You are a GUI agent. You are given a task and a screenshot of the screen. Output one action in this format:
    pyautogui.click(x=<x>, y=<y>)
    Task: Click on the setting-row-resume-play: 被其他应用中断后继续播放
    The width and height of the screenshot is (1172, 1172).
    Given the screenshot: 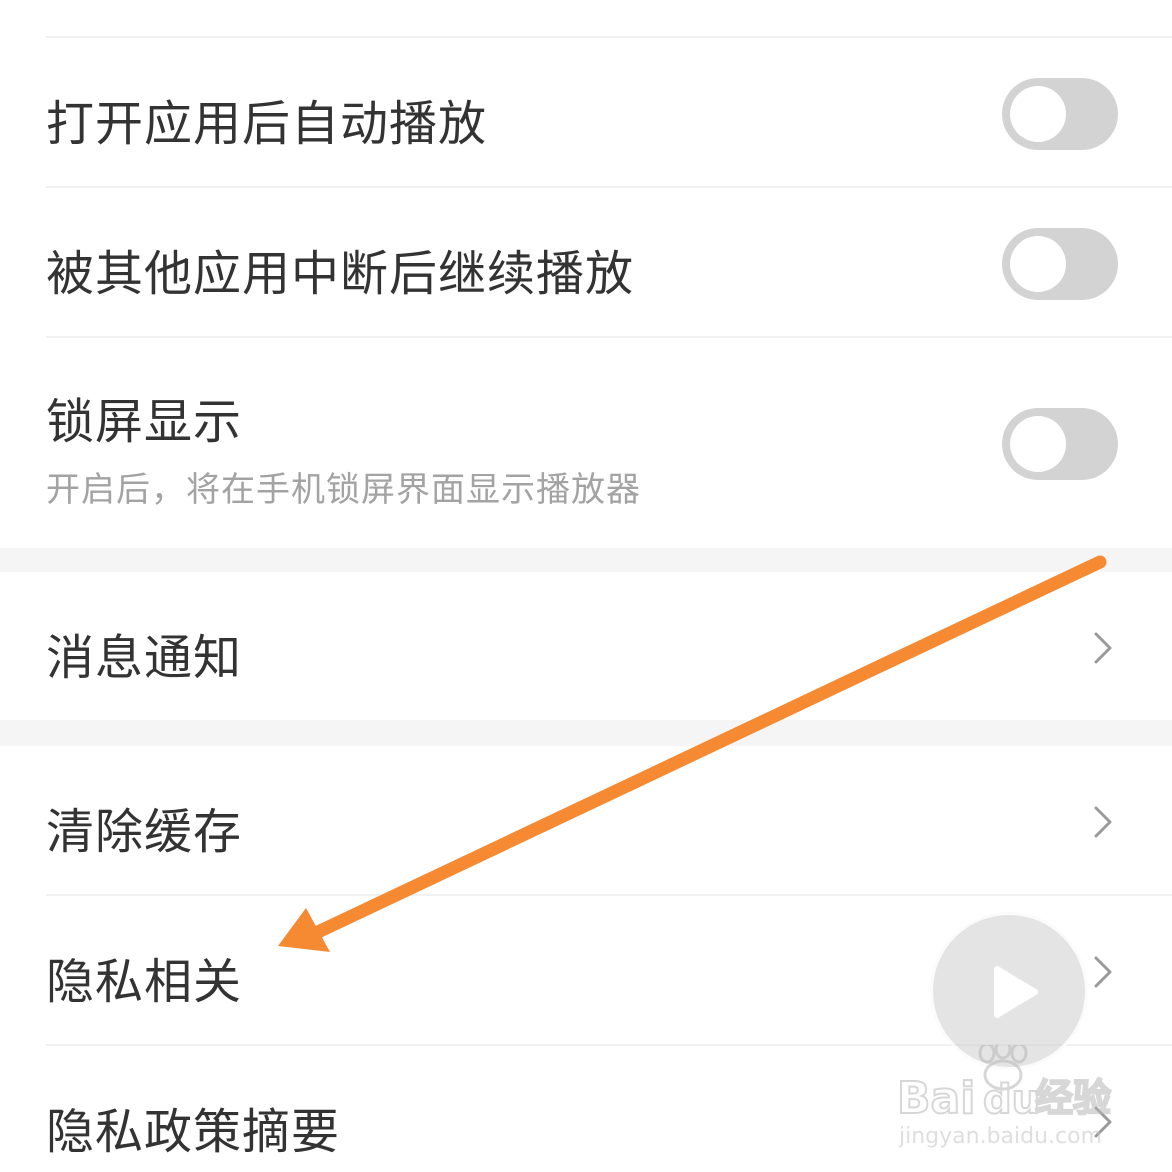 What is the action you would take?
    pyautogui.click(x=586, y=262)
    